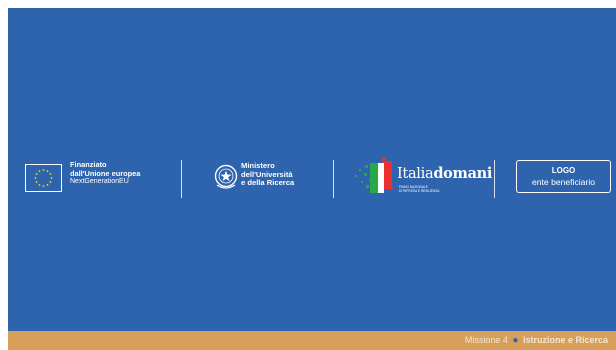 This screenshot has height=350, width=616. Describe the element at coordinates (99, 181) in the screenshot. I see `eu-line-3: NextGenerationEU` at that location.